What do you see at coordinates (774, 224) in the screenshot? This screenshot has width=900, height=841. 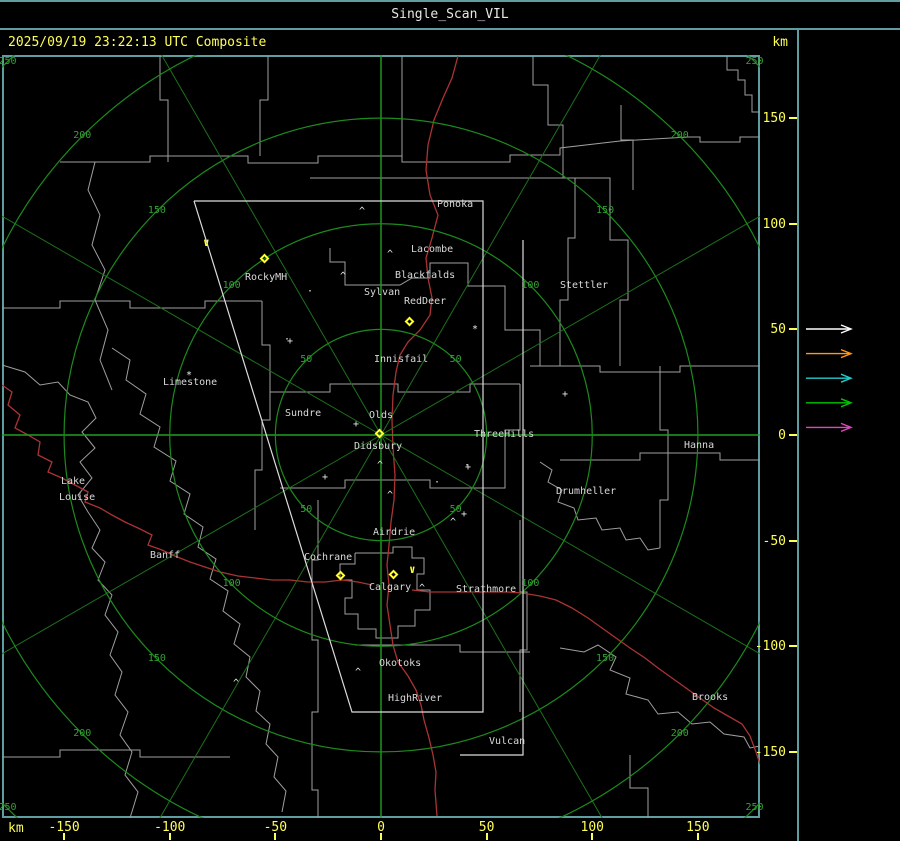 I see `y-axis-tick-label: 100` at bounding box center [774, 224].